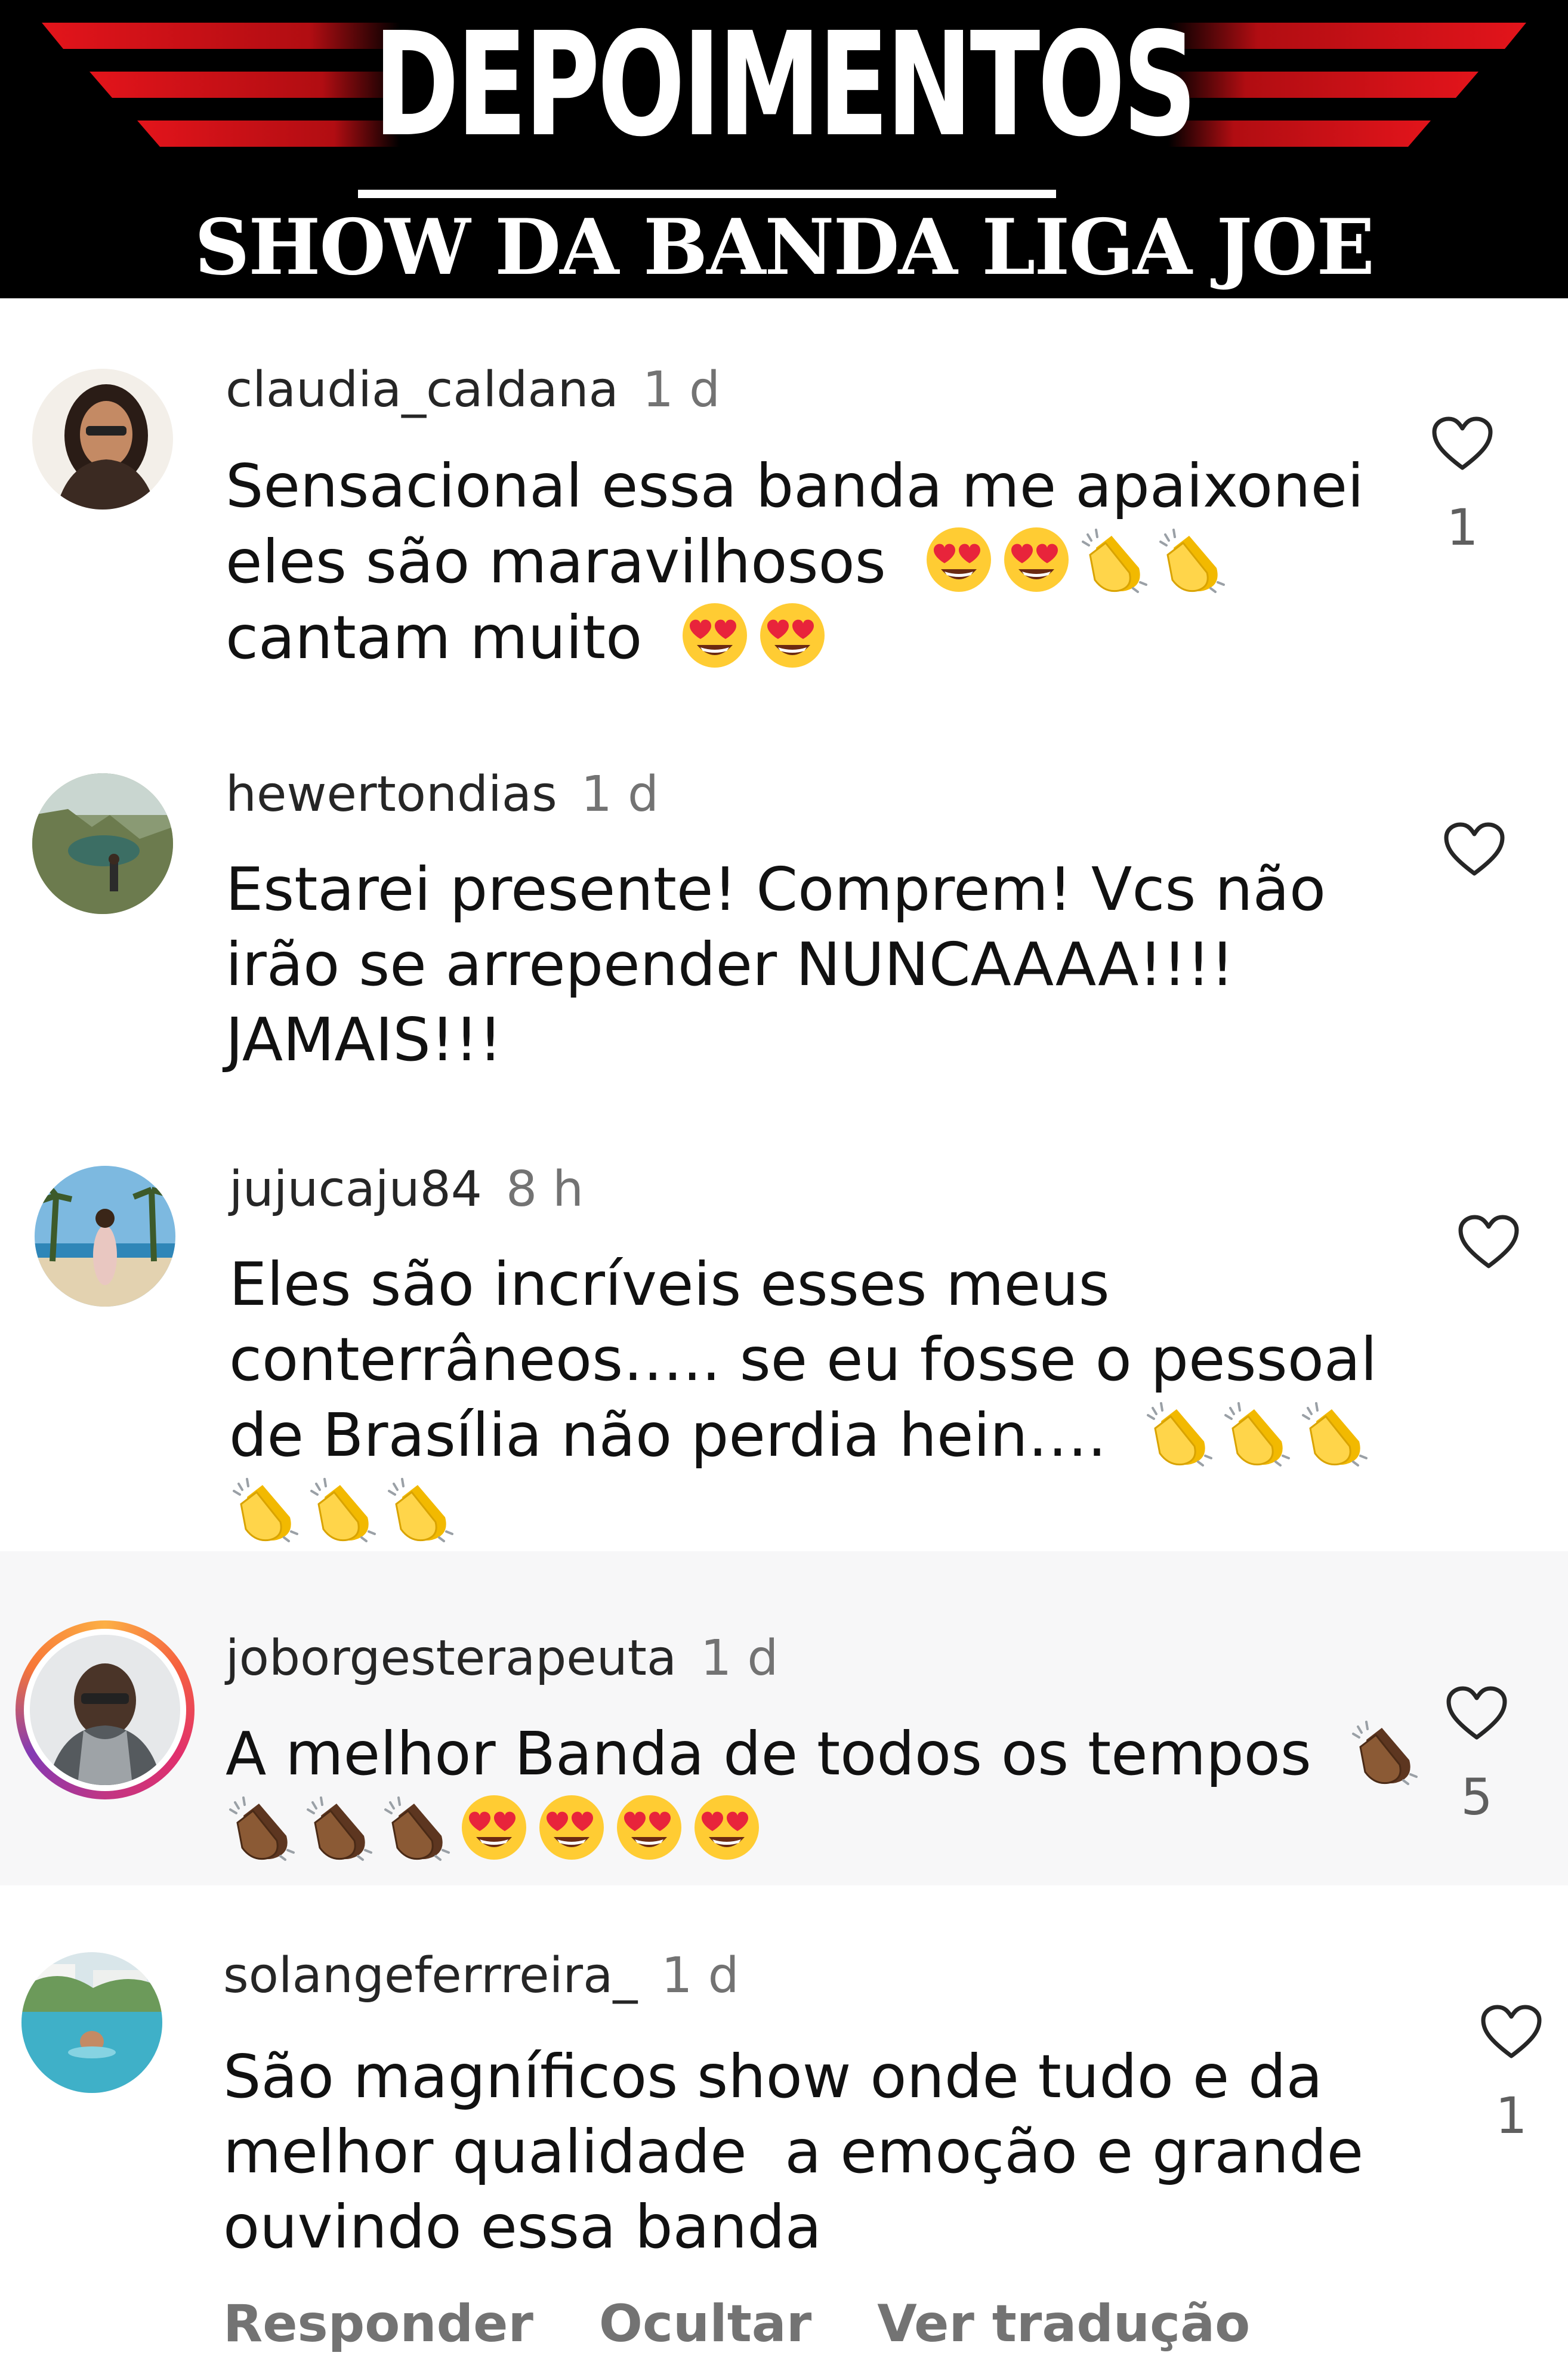  Describe the element at coordinates (707, 194) in the screenshot. I see `banner-divider` at that location.